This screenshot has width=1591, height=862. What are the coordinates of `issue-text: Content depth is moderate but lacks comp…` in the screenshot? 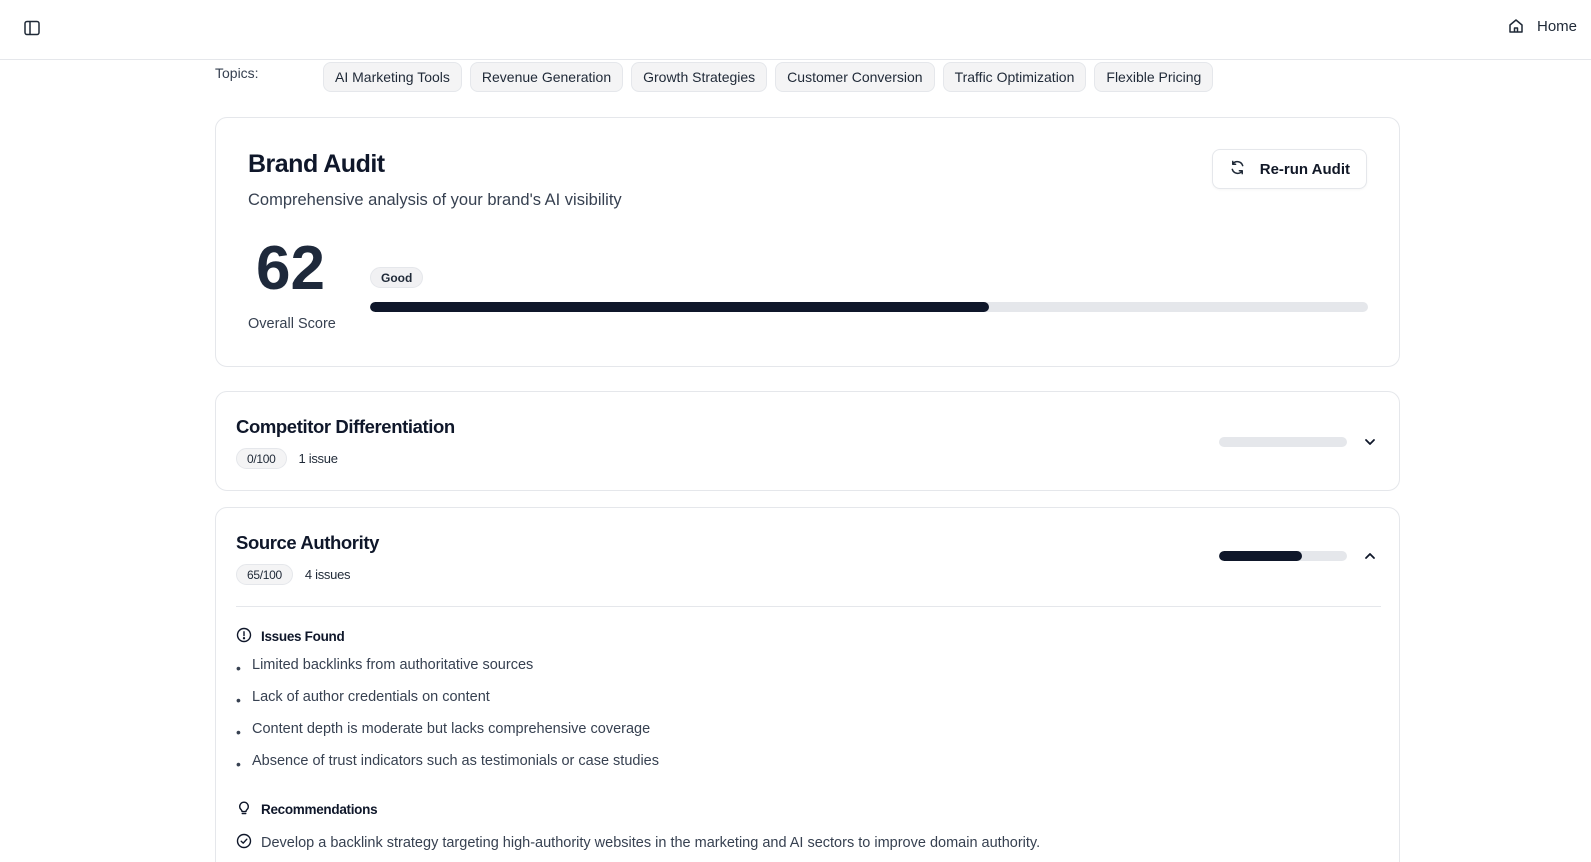 It's located at (451, 729).